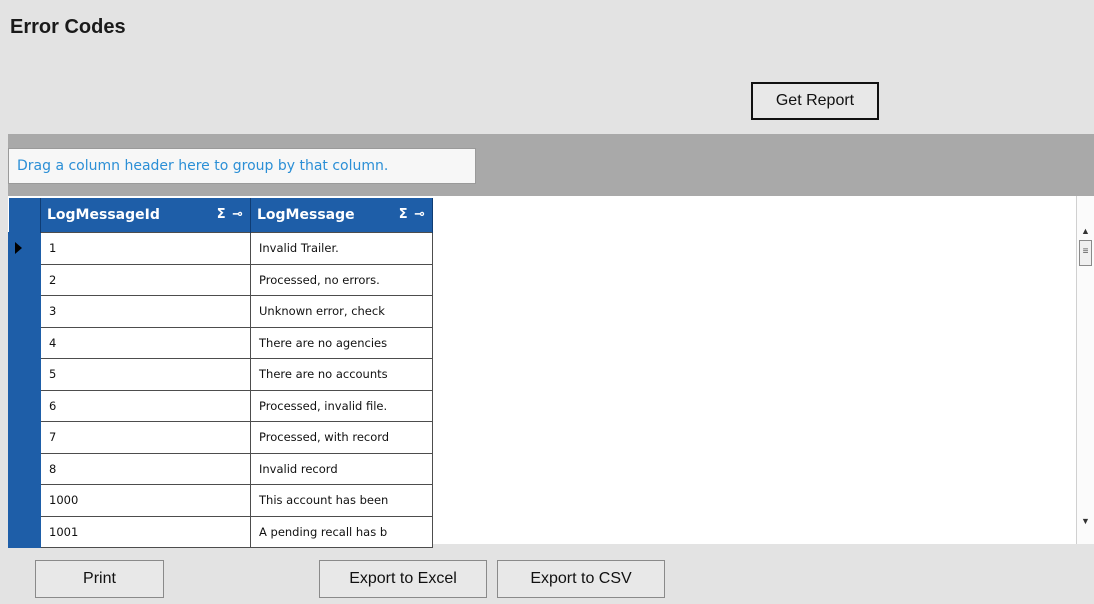  I want to click on scroll-up-arrow-icon: ▲, so click(1085, 231).